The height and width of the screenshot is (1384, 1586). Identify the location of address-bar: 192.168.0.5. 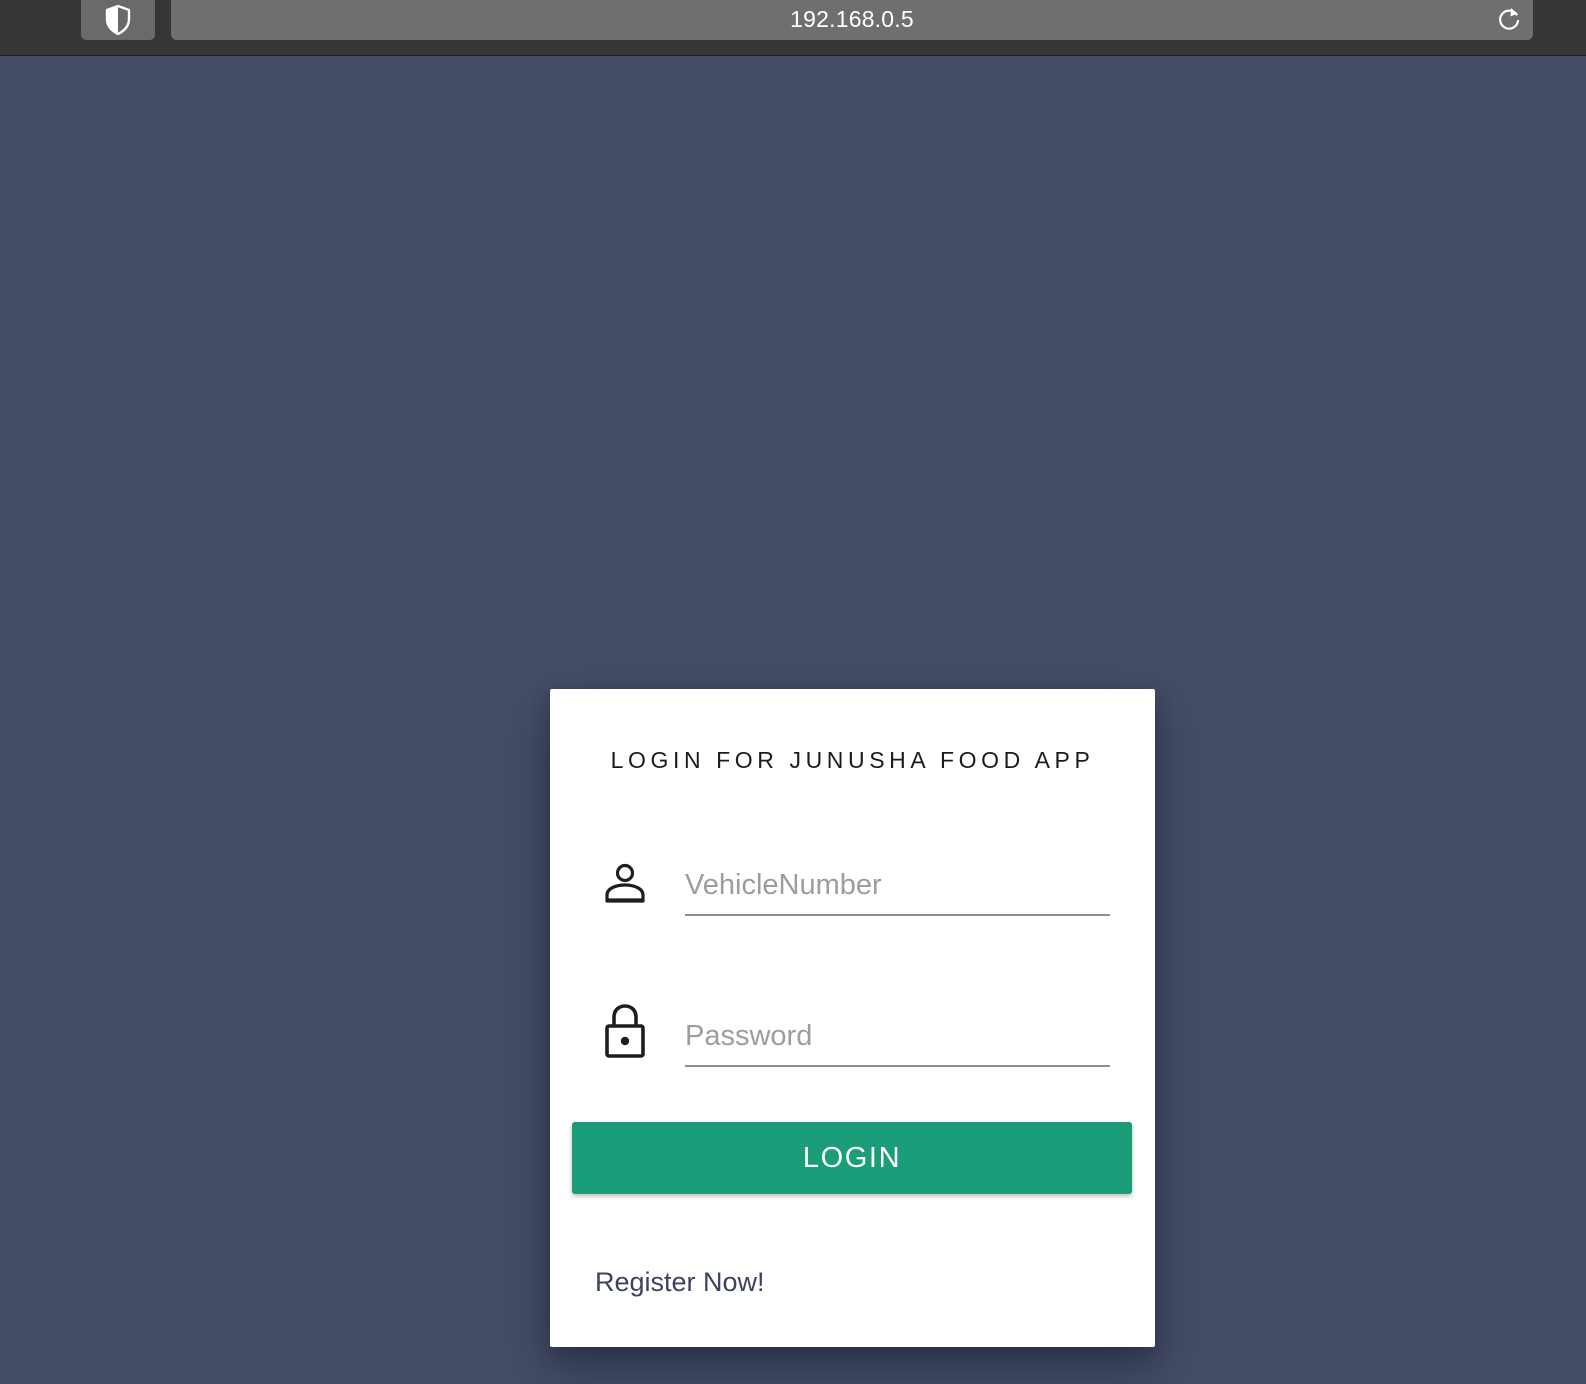
(852, 20).